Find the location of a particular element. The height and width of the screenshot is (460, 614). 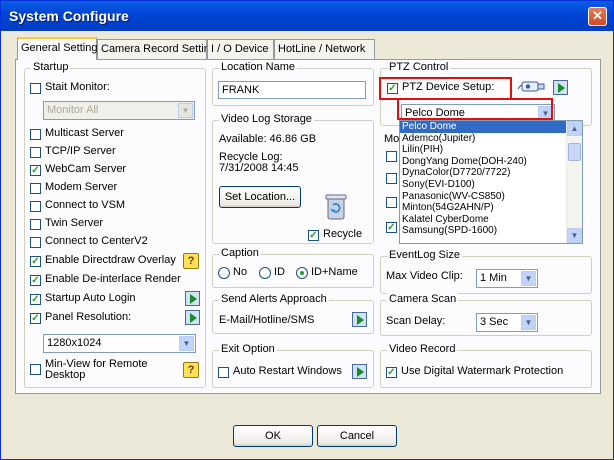

connect-center-checkbox is located at coordinates (35, 242).